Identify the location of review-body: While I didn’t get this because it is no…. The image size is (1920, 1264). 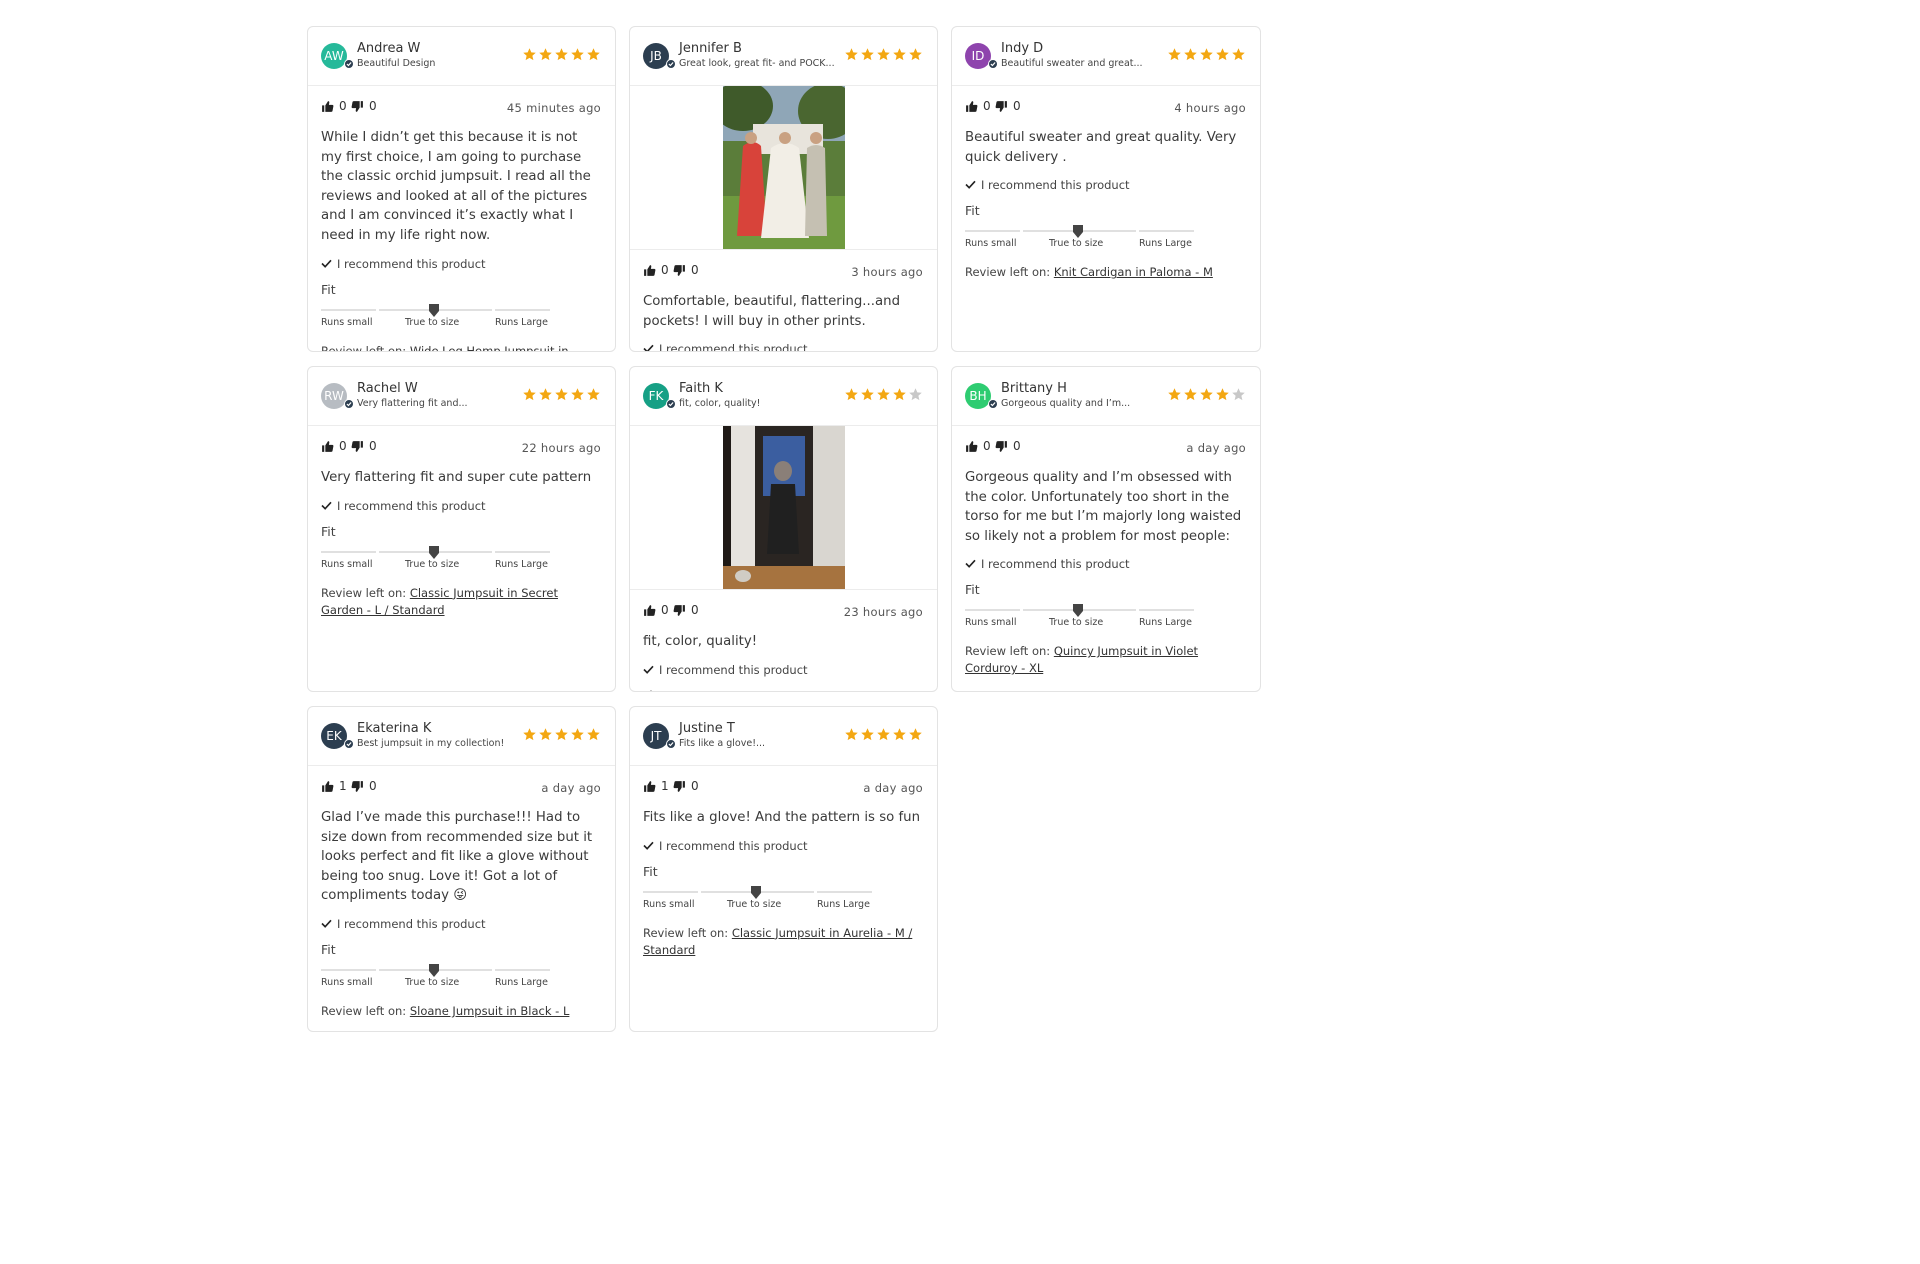
(456, 186).